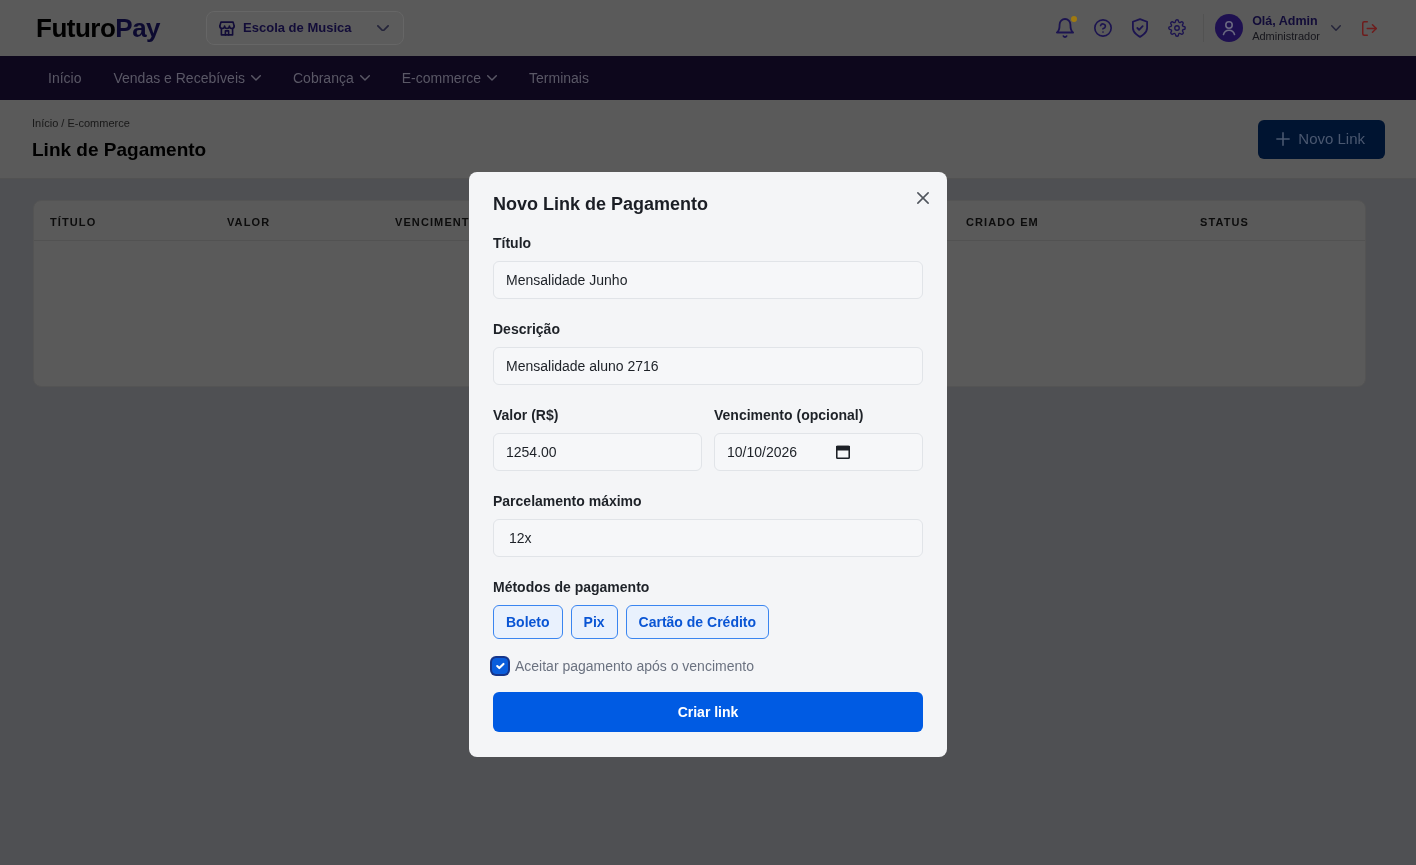 The height and width of the screenshot is (865, 1416). I want to click on user-role: Administrador, so click(1286, 35).